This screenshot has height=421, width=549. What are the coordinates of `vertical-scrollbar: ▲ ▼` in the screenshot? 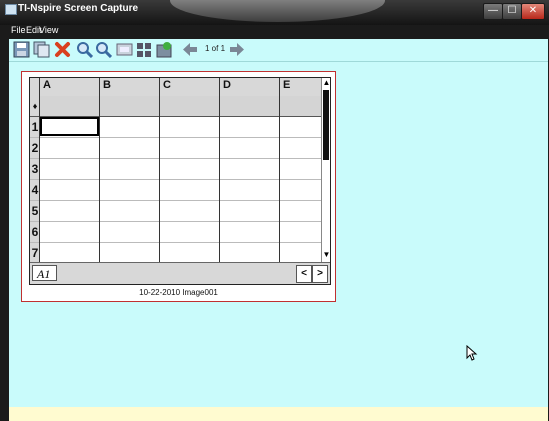 It's located at (325, 170).